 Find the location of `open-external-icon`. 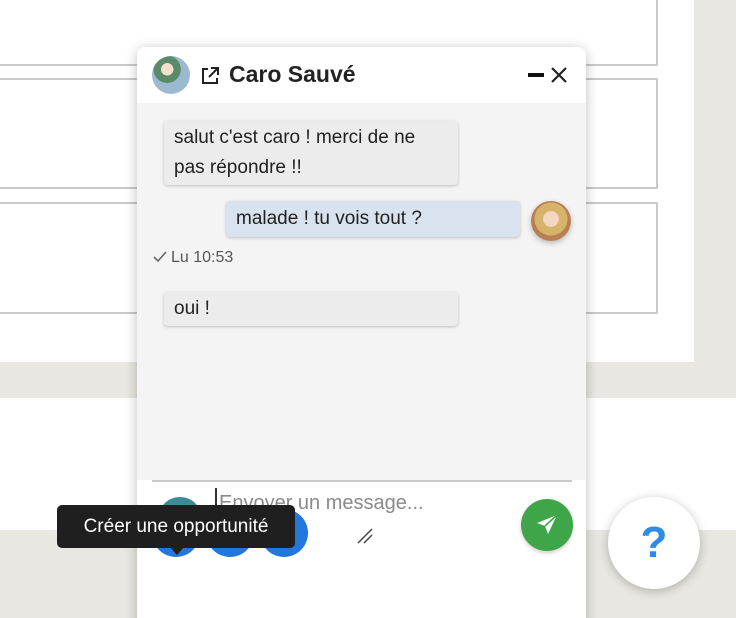

open-external-icon is located at coordinates (210, 76).